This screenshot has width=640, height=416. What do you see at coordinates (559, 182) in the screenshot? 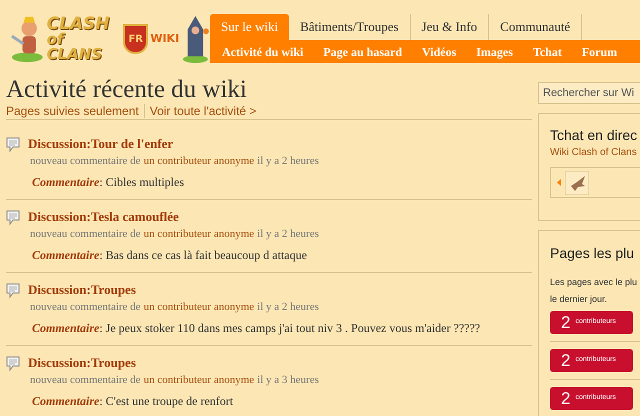
I see `caret-left-icon` at bounding box center [559, 182].